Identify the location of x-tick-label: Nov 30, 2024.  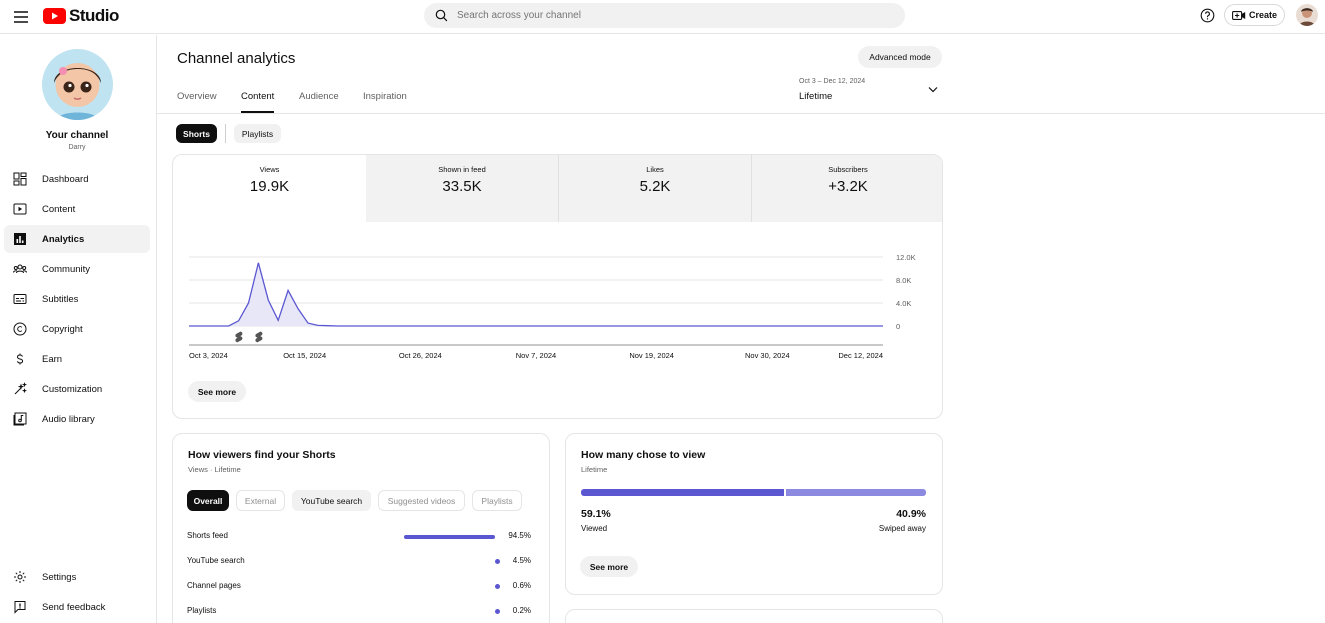
(767, 355).